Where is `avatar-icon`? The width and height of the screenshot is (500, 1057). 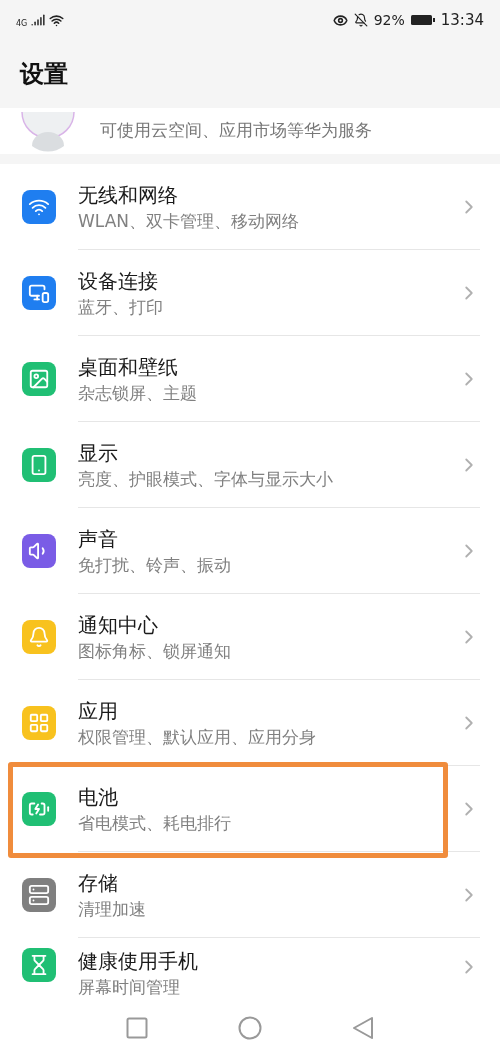
avatar-icon is located at coordinates (48, 132).